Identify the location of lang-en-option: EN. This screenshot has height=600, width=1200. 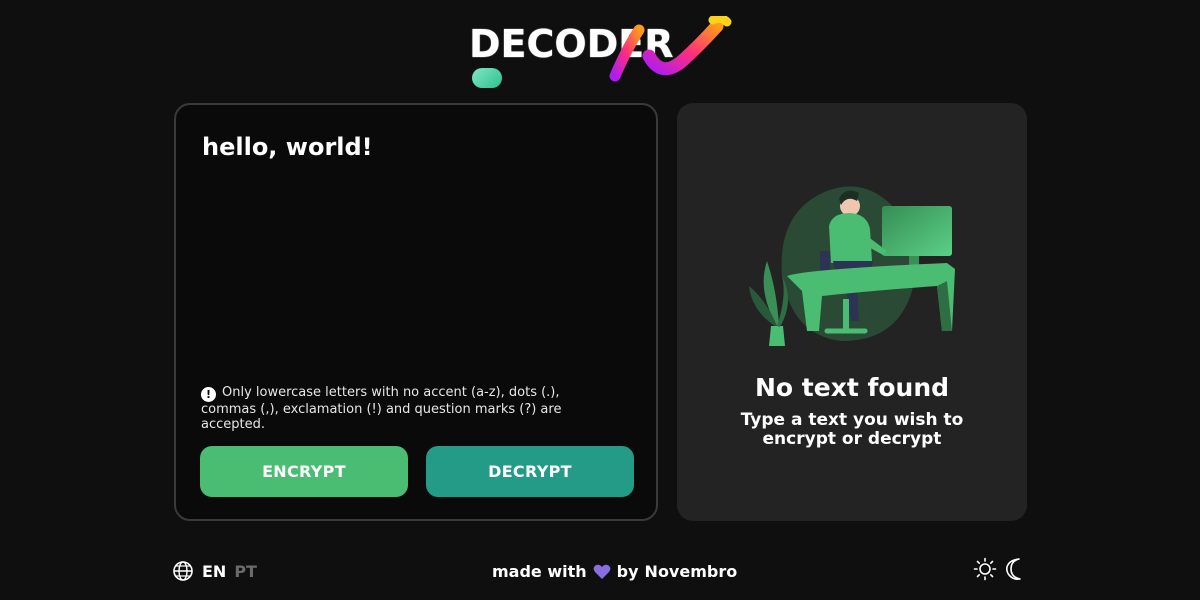
(214, 571).